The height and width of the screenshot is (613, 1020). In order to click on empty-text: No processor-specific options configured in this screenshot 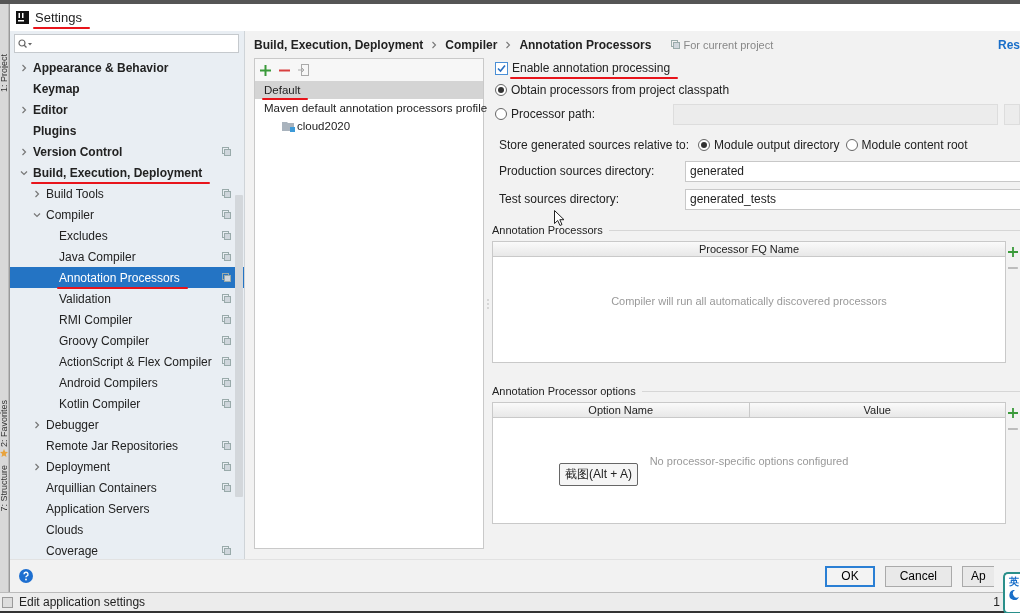, I will do `click(749, 462)`.